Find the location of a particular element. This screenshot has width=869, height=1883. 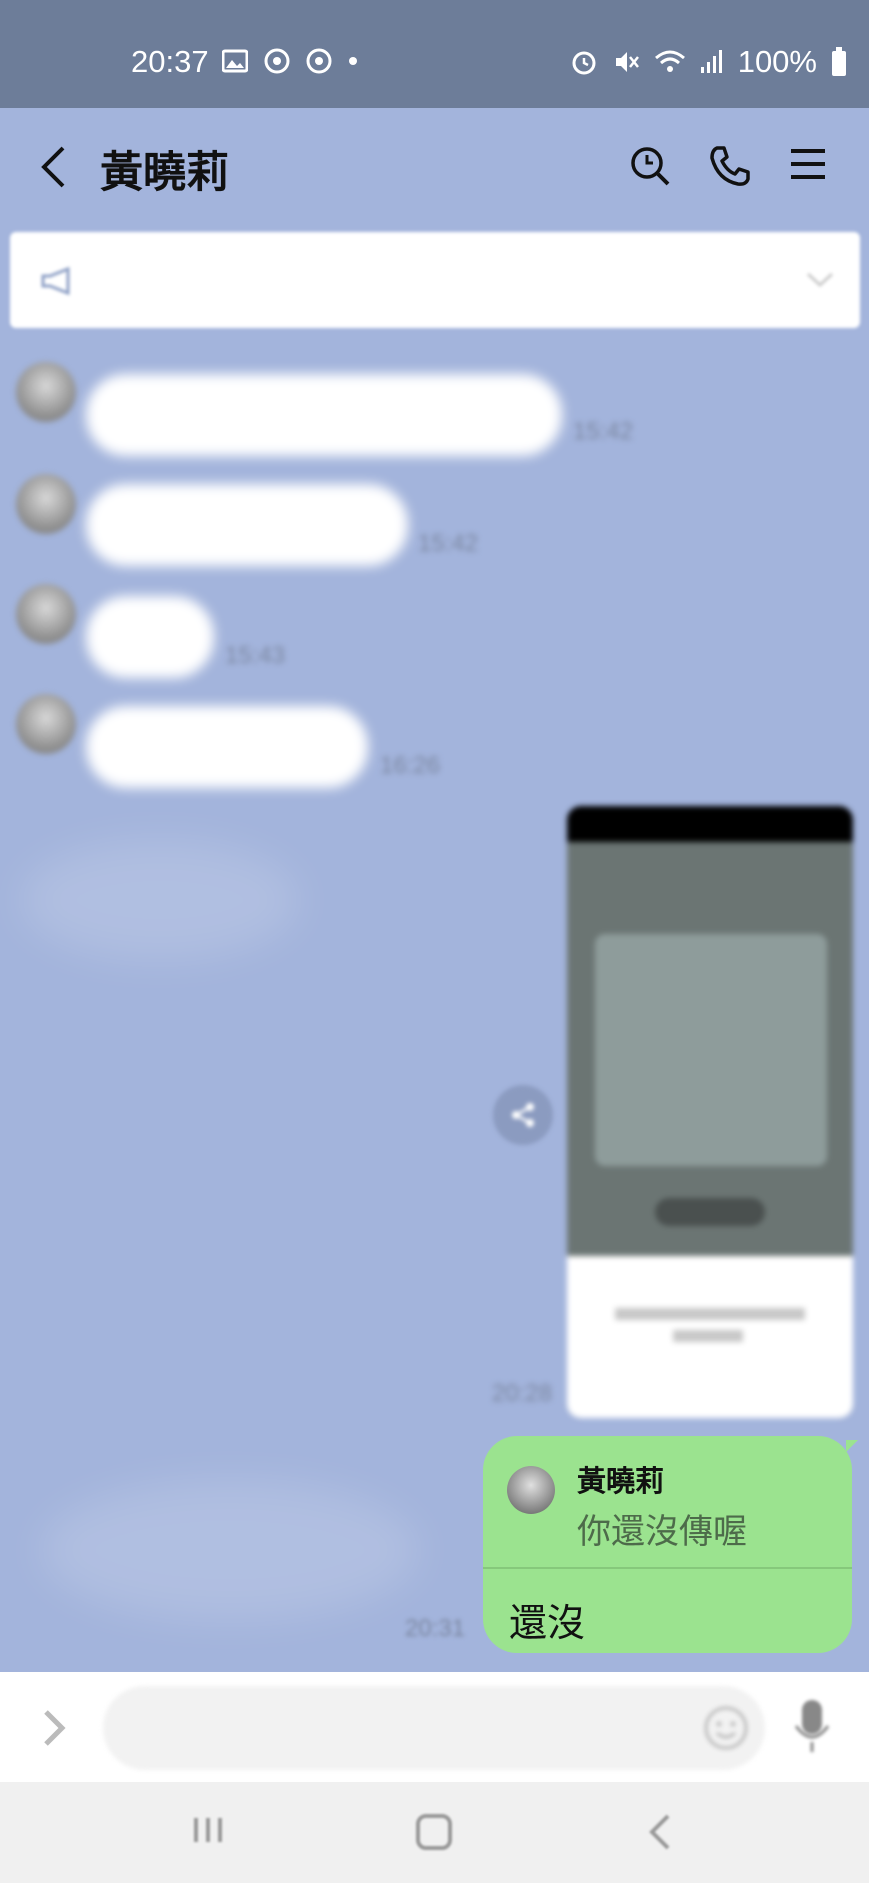

notification-icons is located at coordinates (290, 61).